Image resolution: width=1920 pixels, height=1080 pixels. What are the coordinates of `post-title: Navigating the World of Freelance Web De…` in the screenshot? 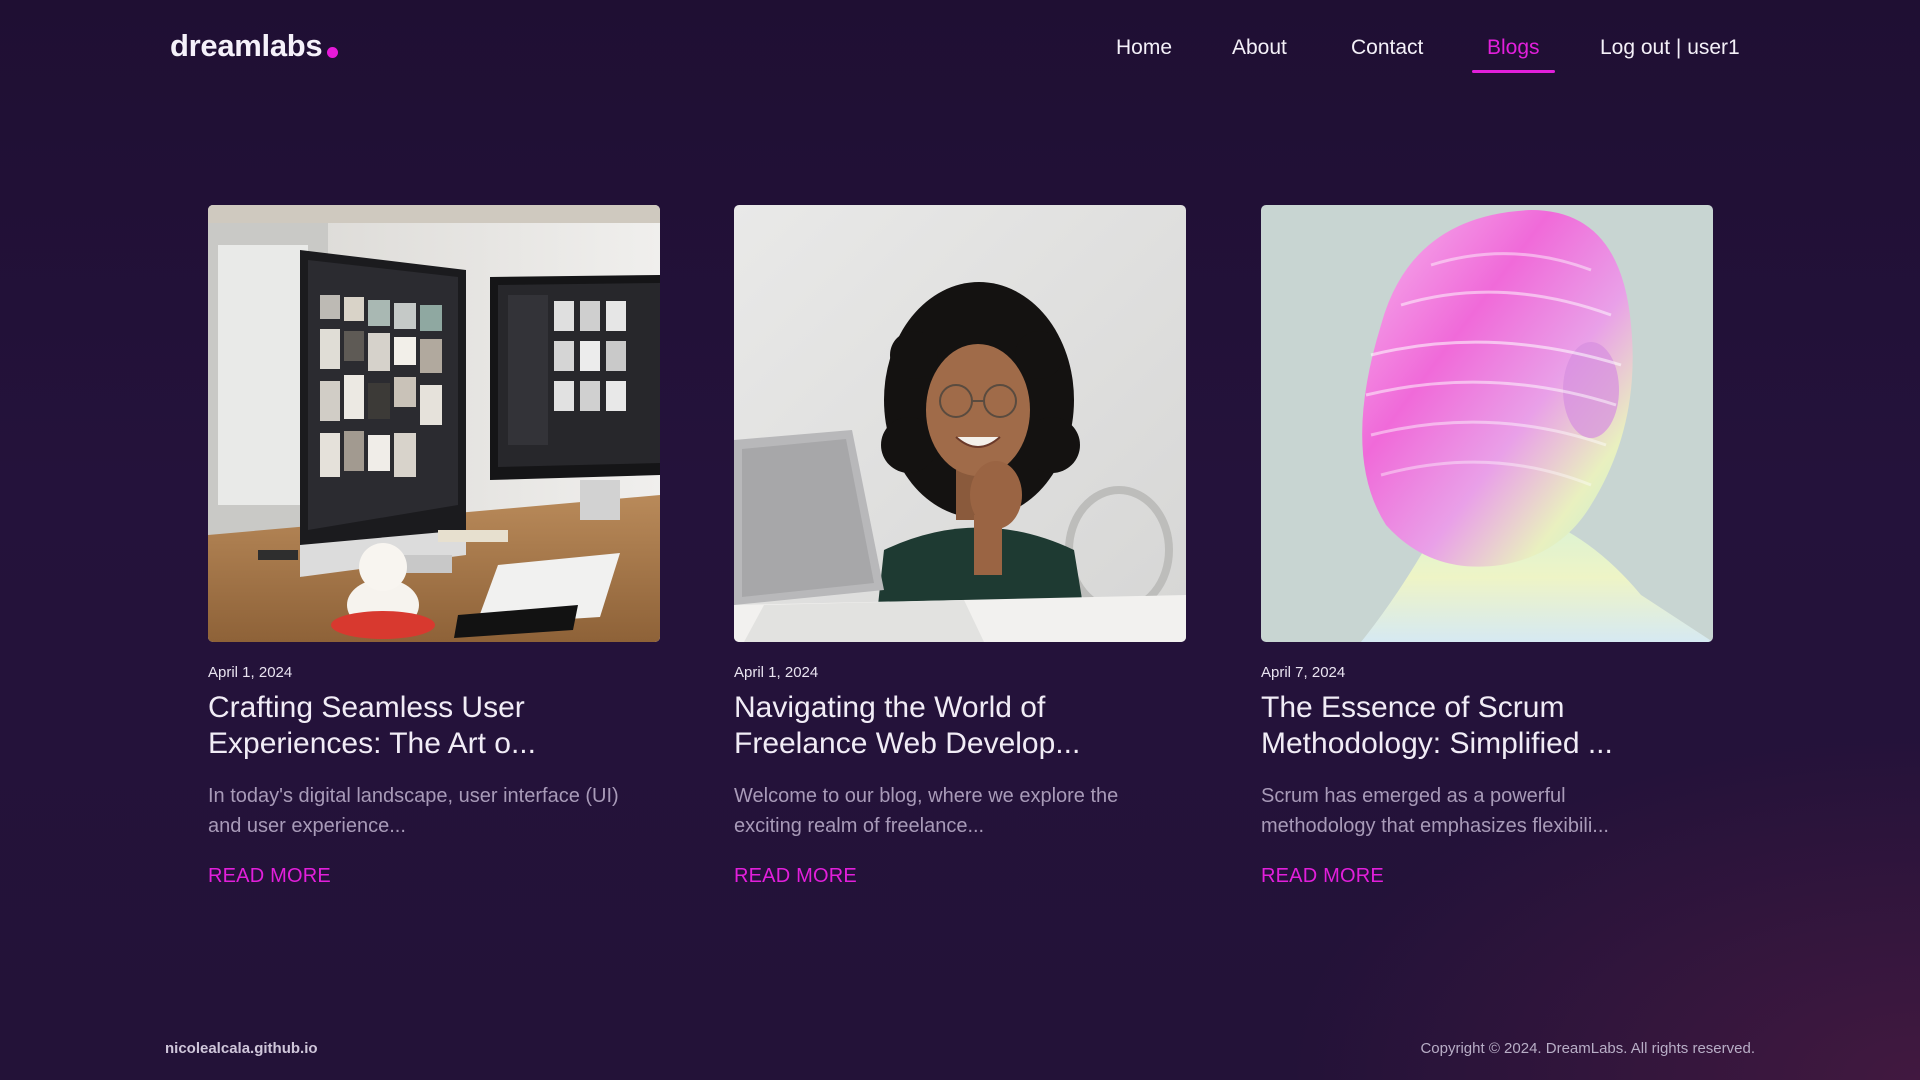 It's located at (954, 726).